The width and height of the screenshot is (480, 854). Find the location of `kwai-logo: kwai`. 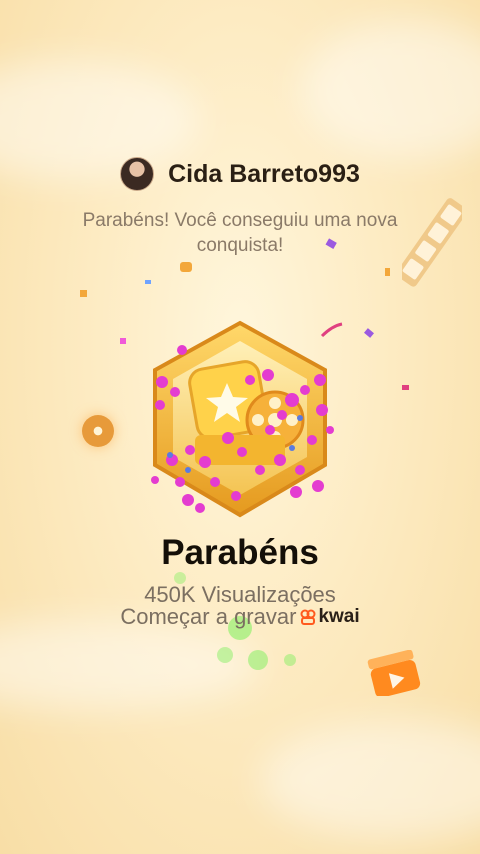

kwai-logo: kwai is located at coordinates (330, 617).